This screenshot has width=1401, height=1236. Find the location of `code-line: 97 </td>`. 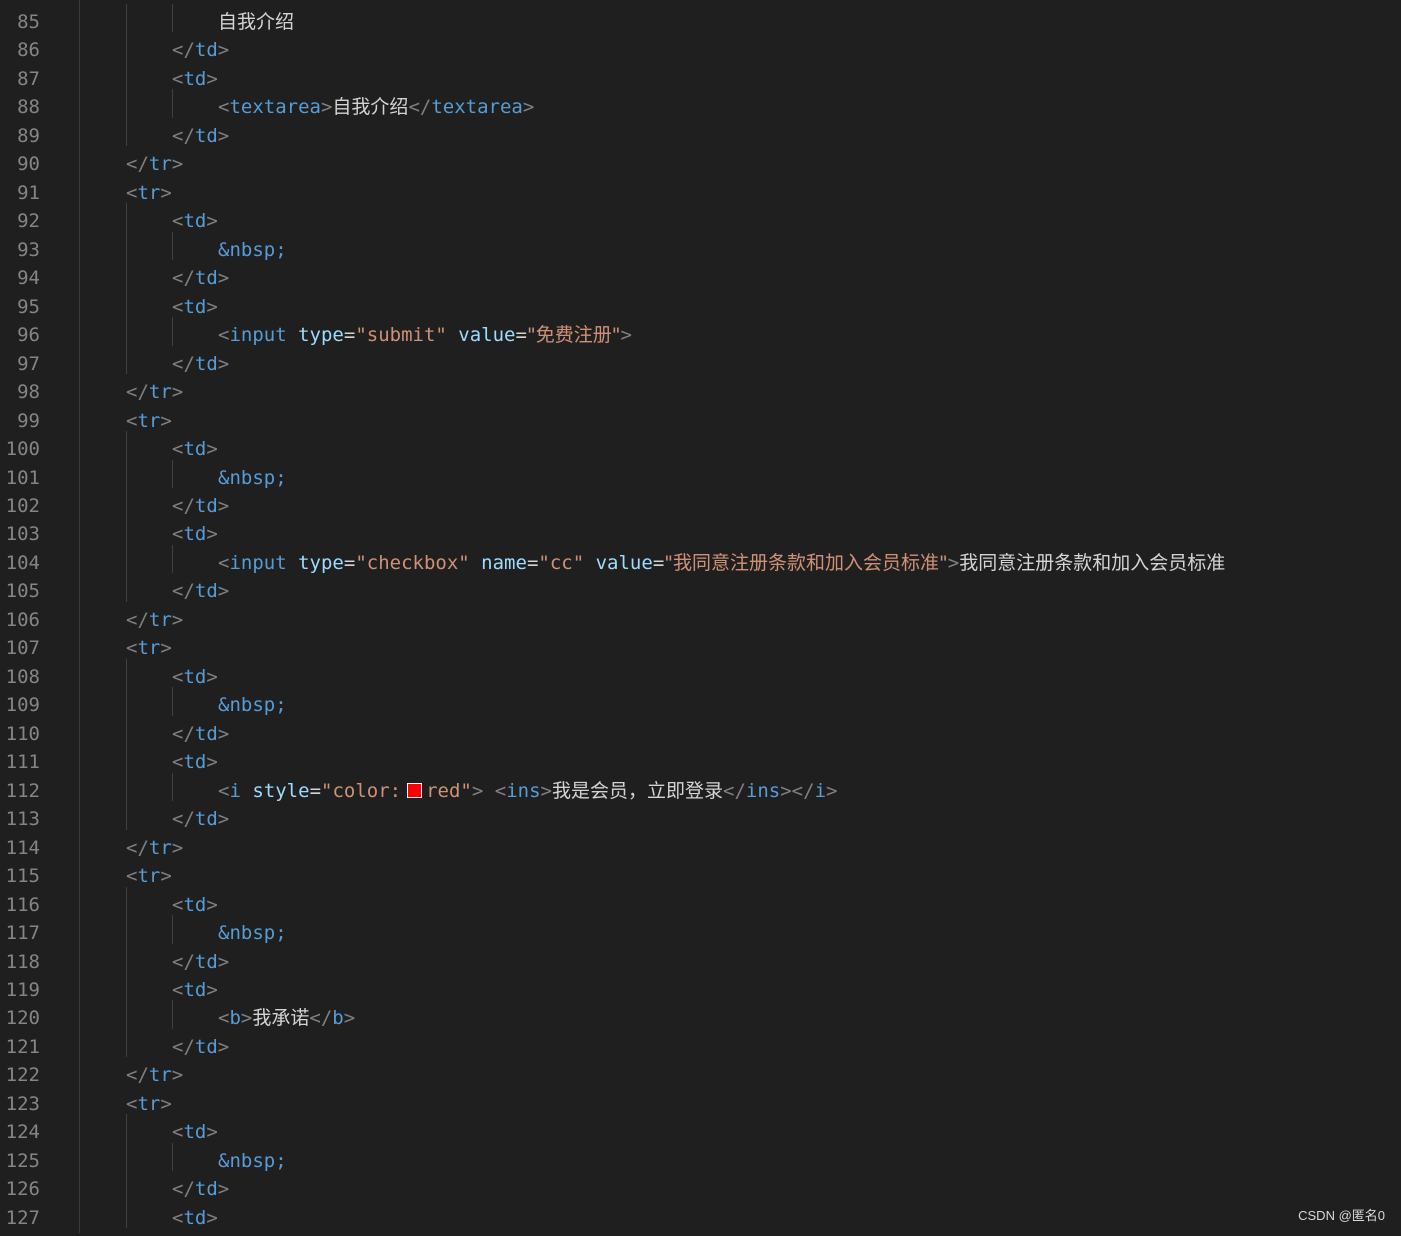

code-line: 97 </td> is located at coordinates (700, 360).